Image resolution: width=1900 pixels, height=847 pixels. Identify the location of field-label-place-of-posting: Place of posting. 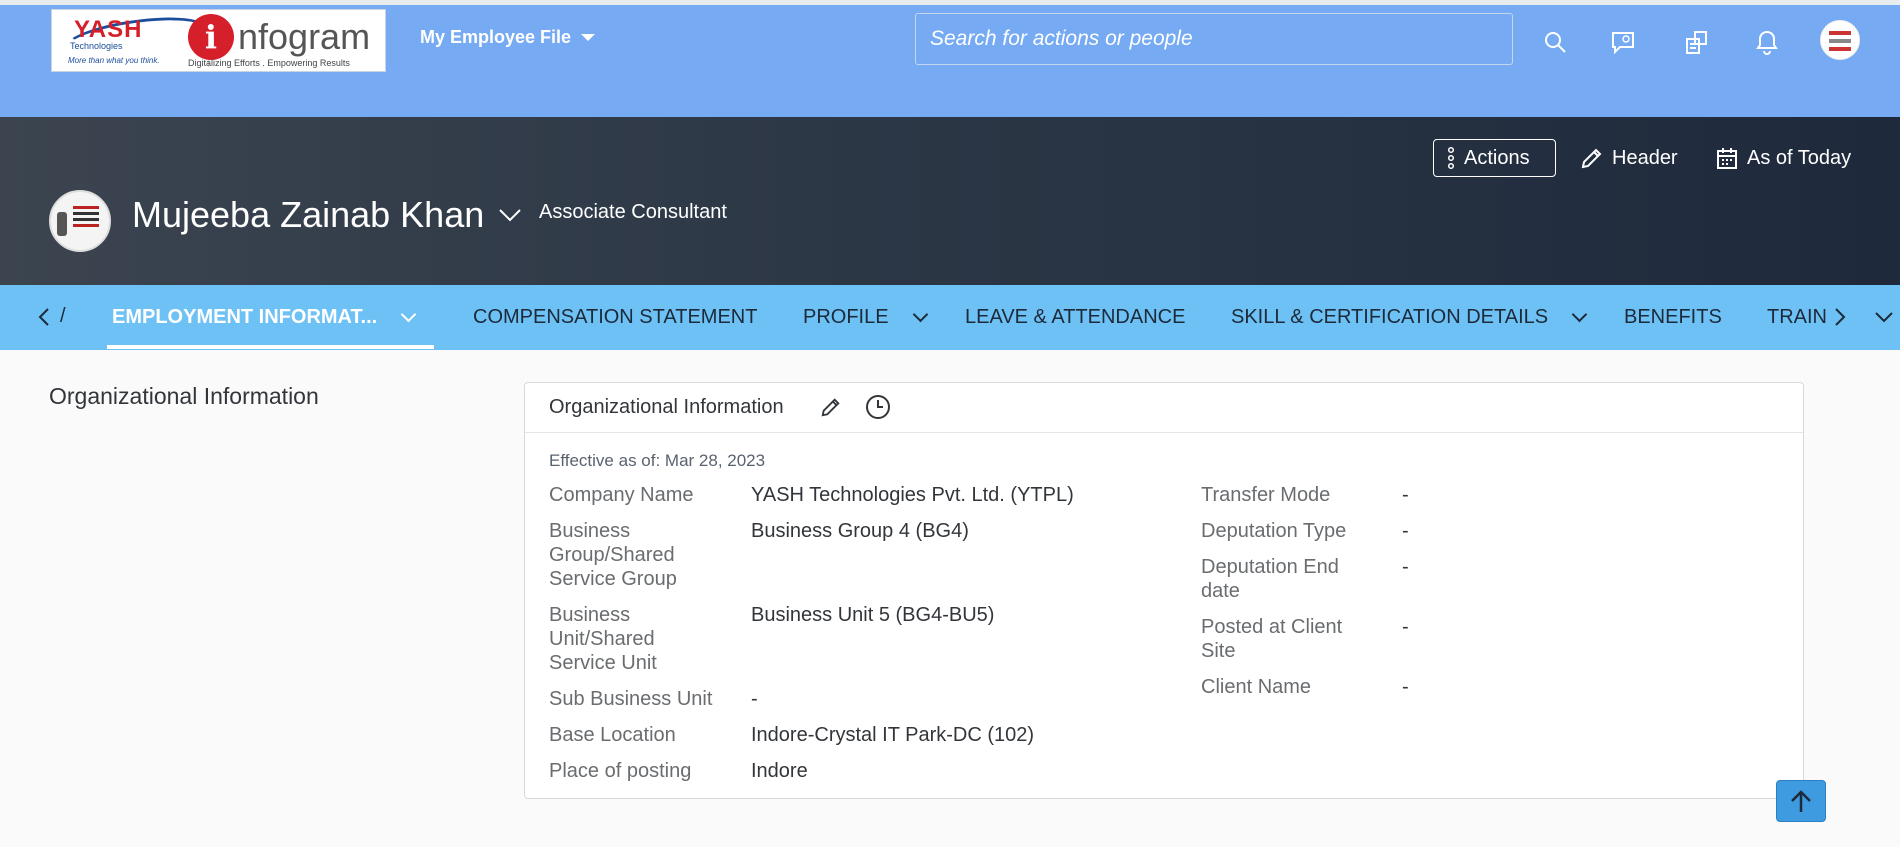
(620, 771).